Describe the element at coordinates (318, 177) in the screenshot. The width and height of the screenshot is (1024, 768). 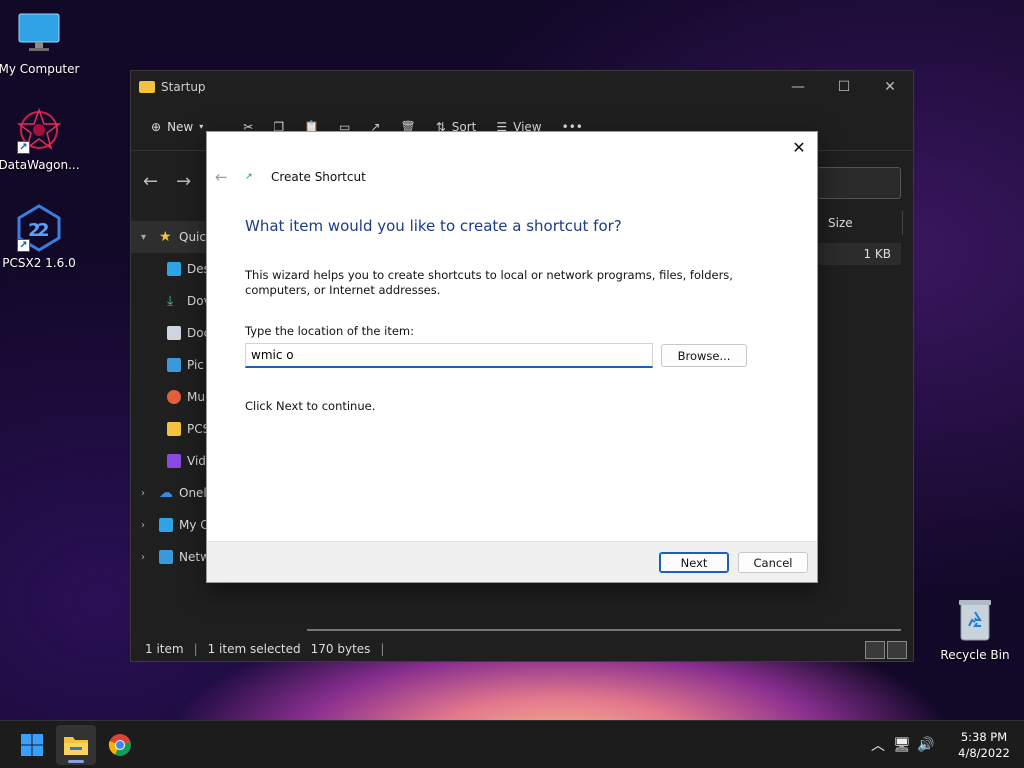
I see `dialog-title: Create Shortcut` at that location.